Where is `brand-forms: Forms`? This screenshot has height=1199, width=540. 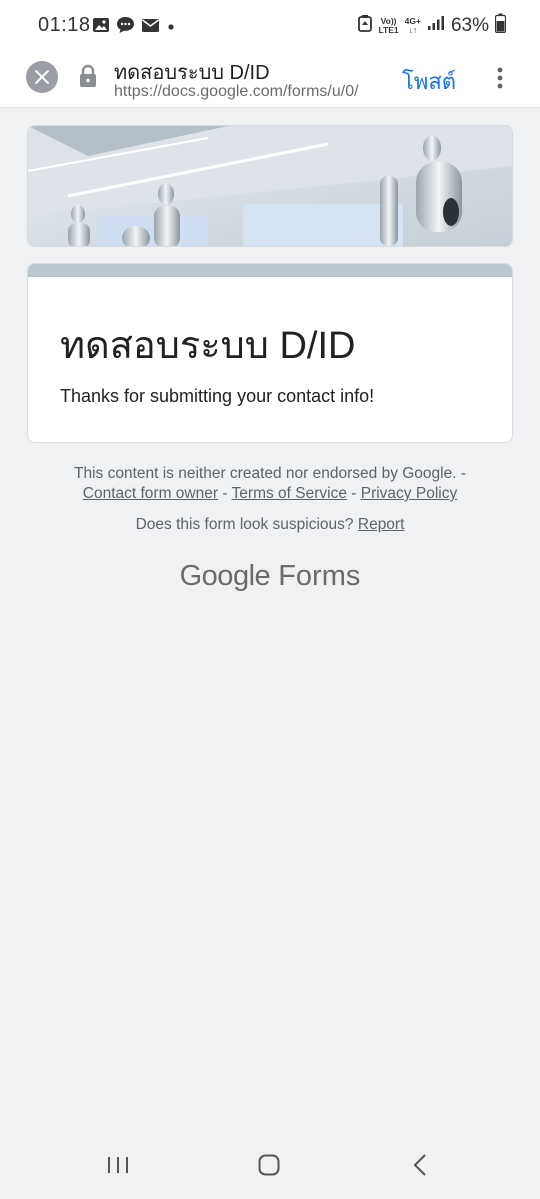 brand-forms: Forms is located at coordinates (319, 576).